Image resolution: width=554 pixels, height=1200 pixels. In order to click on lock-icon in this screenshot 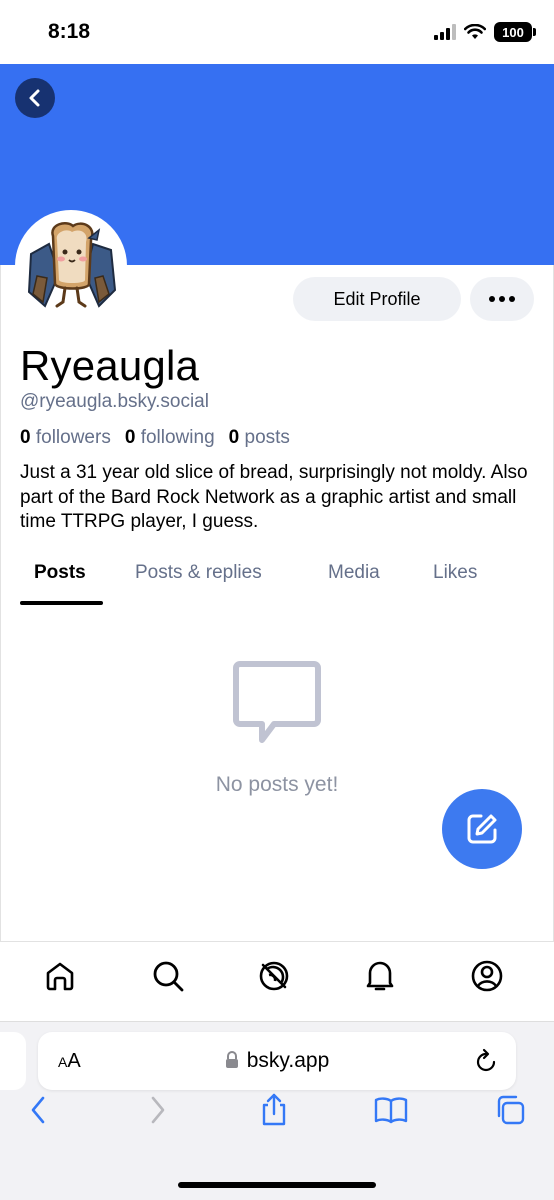, I will do `click(231, 1059)`.